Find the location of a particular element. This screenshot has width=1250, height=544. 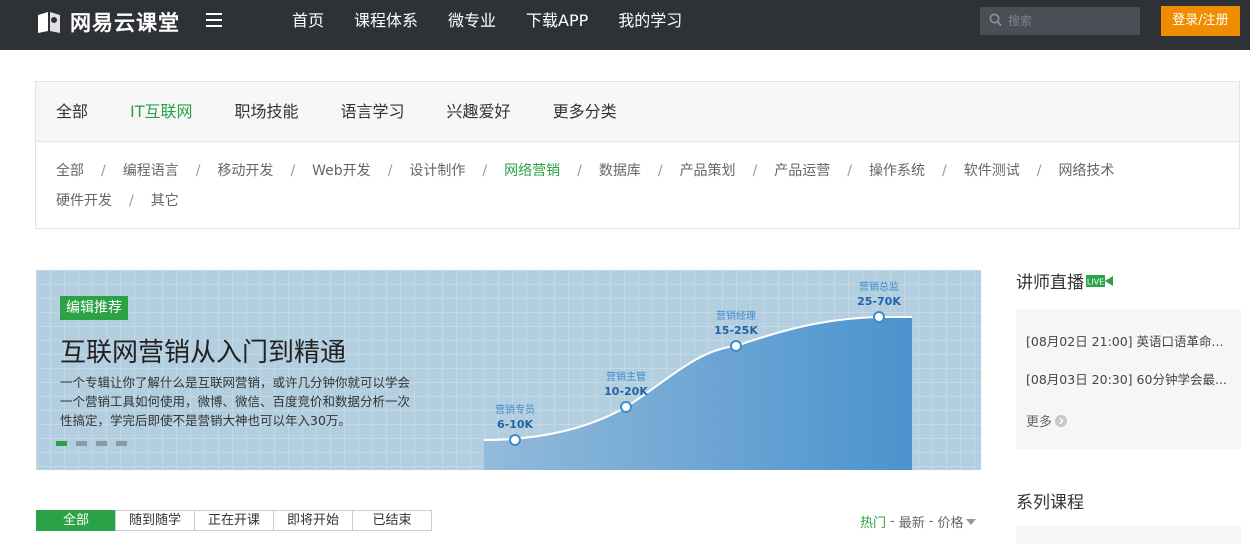

editor-pick-badge: 编辑推荐 is located at coordinates (94, 308).